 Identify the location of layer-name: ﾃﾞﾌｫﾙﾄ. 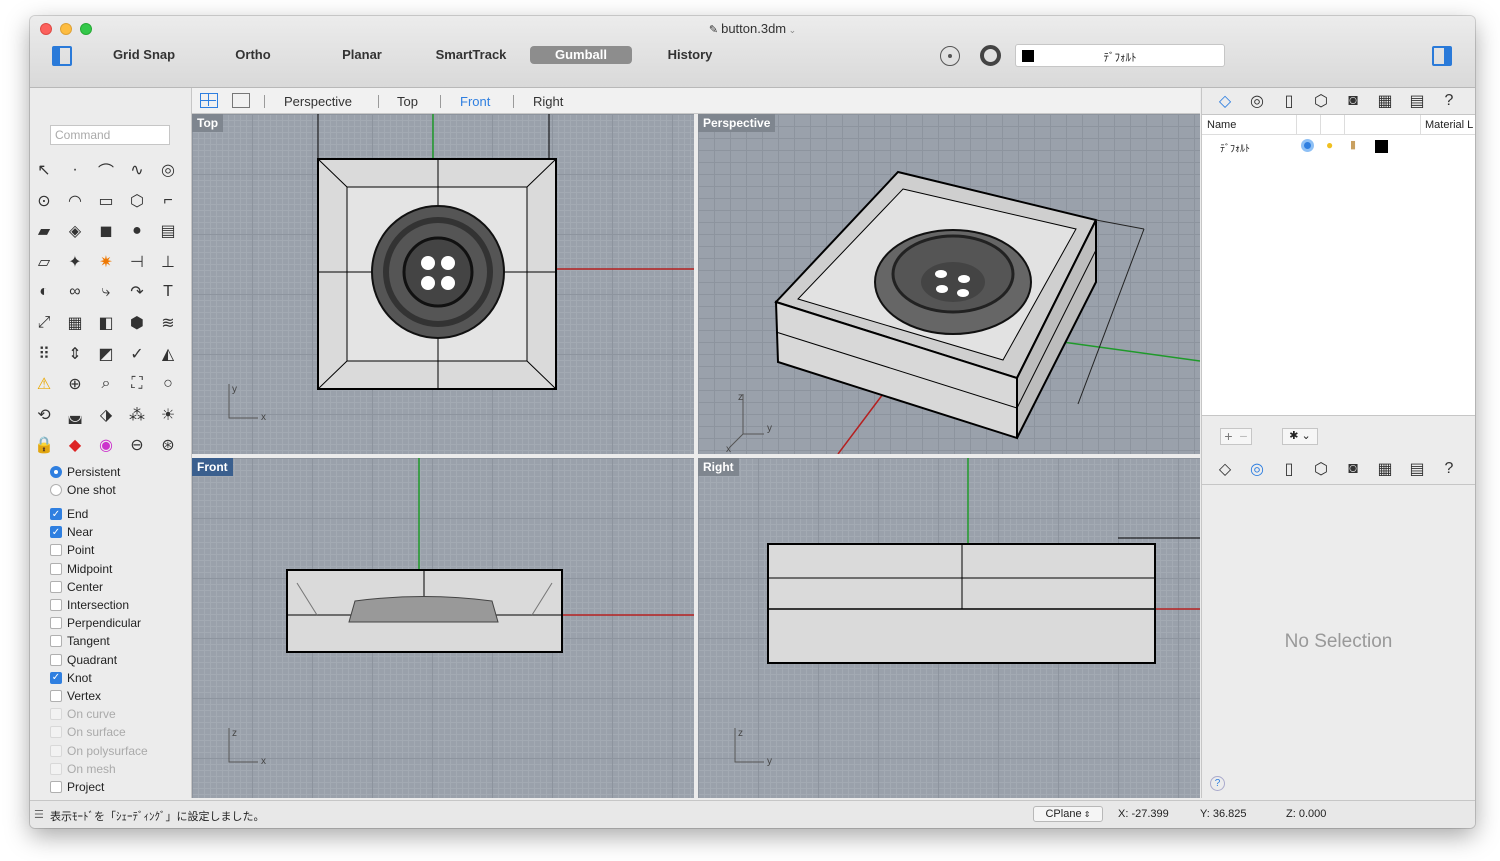
(1235, 147).